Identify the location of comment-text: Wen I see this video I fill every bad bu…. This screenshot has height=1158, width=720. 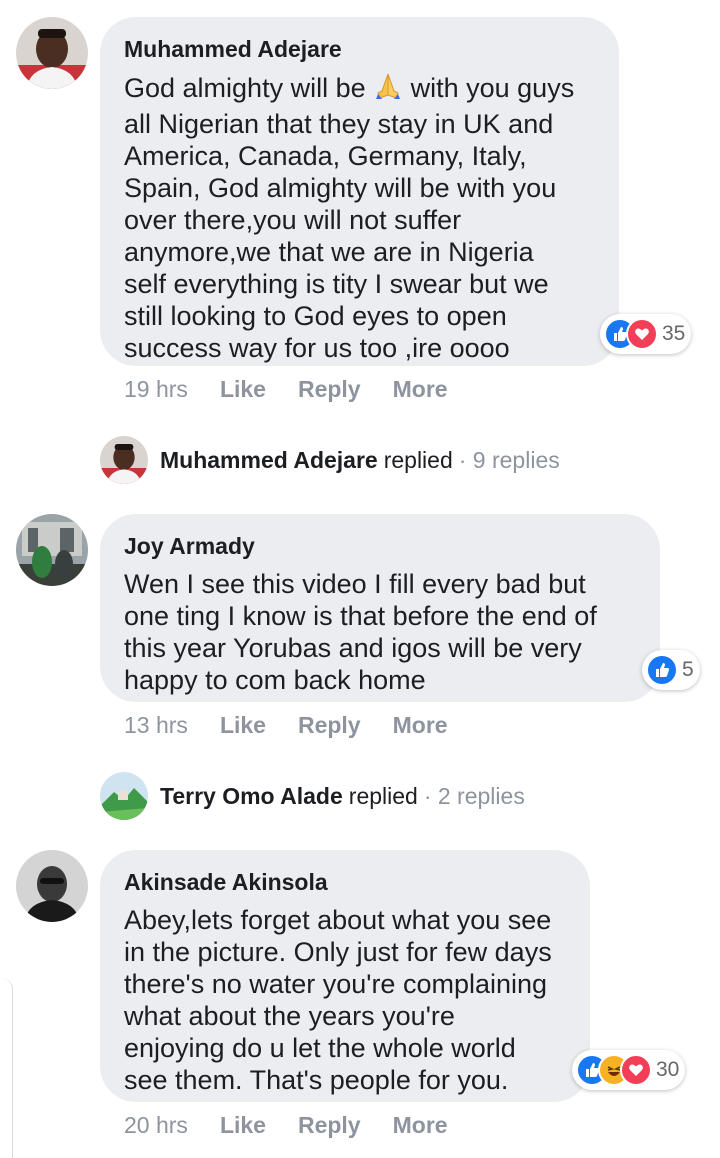
(360, 632).